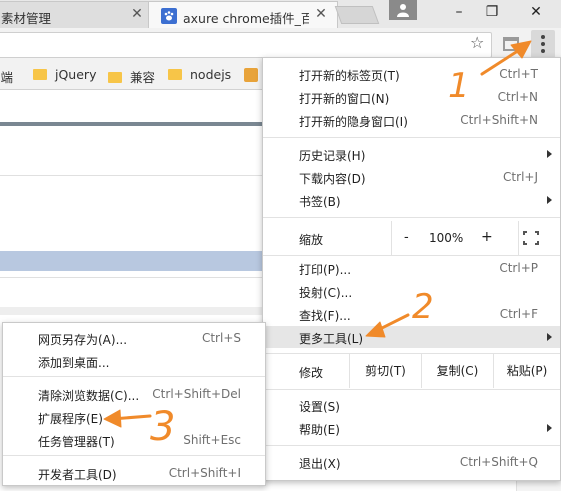 The height and width of the screenshot is (491, 561). Describe the element at coordinates (536, 12) in the screenshot. I see `close-window-button: ✕` at that location.